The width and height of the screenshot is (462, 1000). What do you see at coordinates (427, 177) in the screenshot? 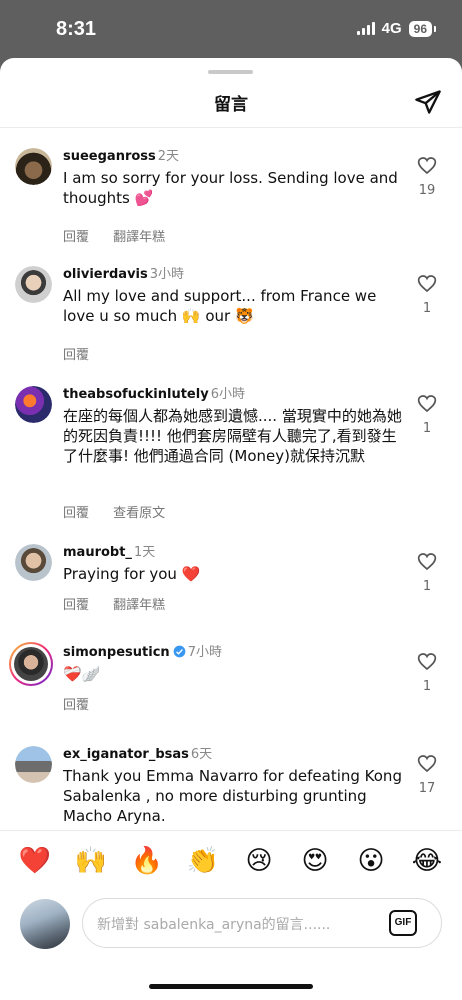
I see `like-control: 19` at bounding box center [427, 177].